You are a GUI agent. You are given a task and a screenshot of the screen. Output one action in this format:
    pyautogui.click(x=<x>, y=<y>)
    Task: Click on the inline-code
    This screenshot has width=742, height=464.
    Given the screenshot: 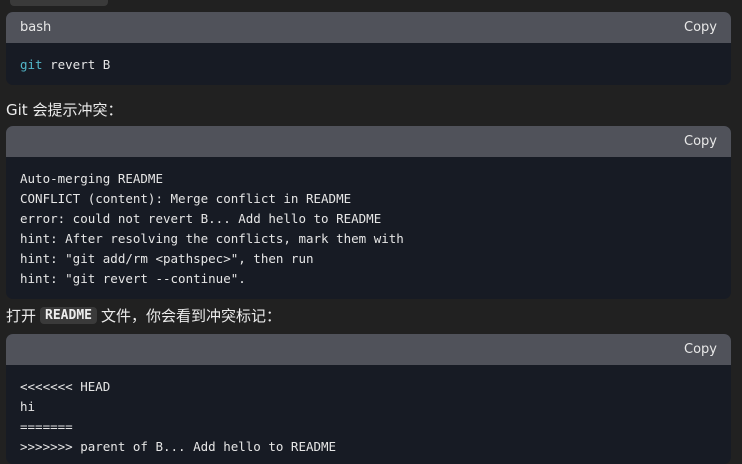 What is the action you would take?
    pyautogui.click(x=59, y=3)
    